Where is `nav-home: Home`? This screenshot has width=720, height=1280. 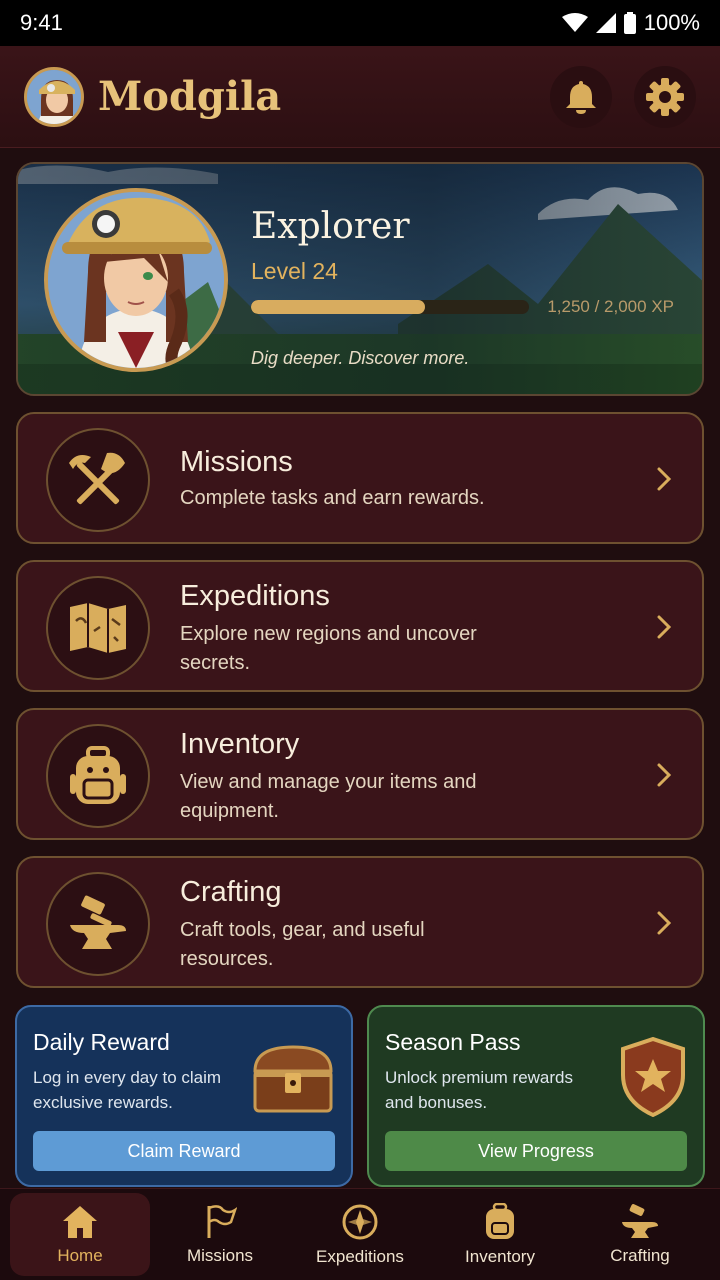 nav-home: Home is located at coordinates (80, 1234).